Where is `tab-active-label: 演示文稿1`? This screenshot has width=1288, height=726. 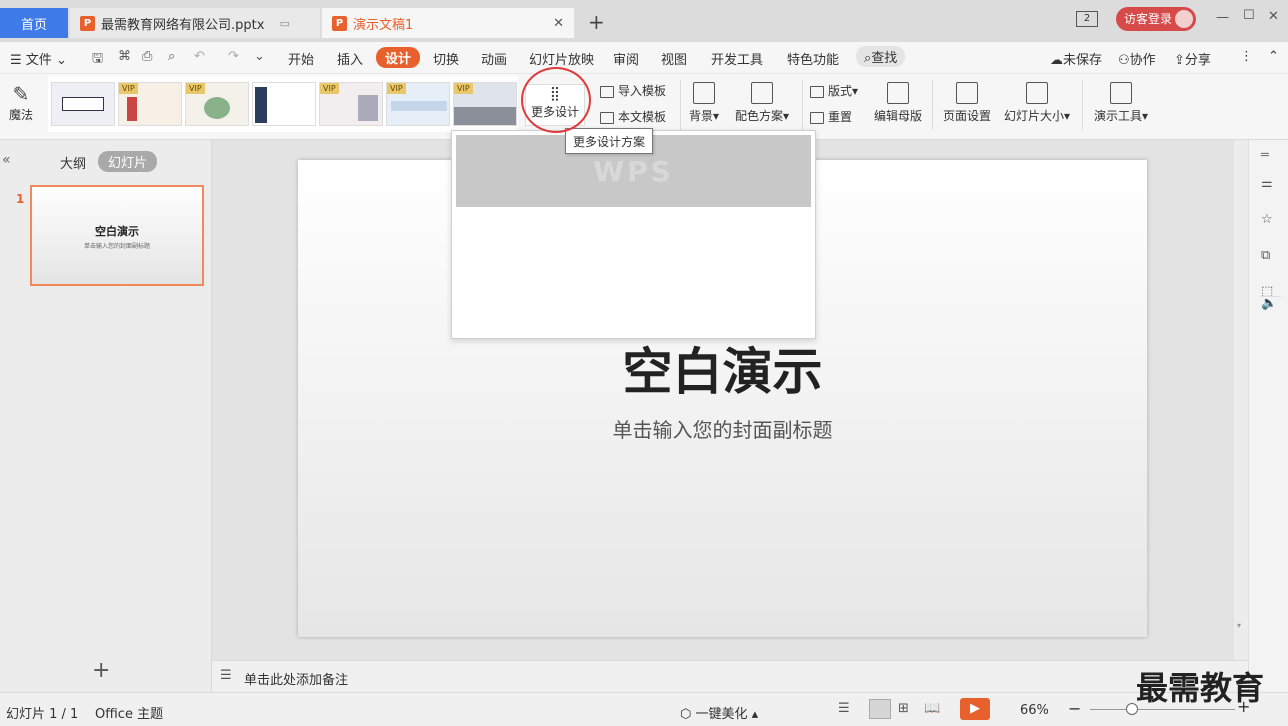 tab-active-label: 演示文稿1 is located at coordinates (383, 25).